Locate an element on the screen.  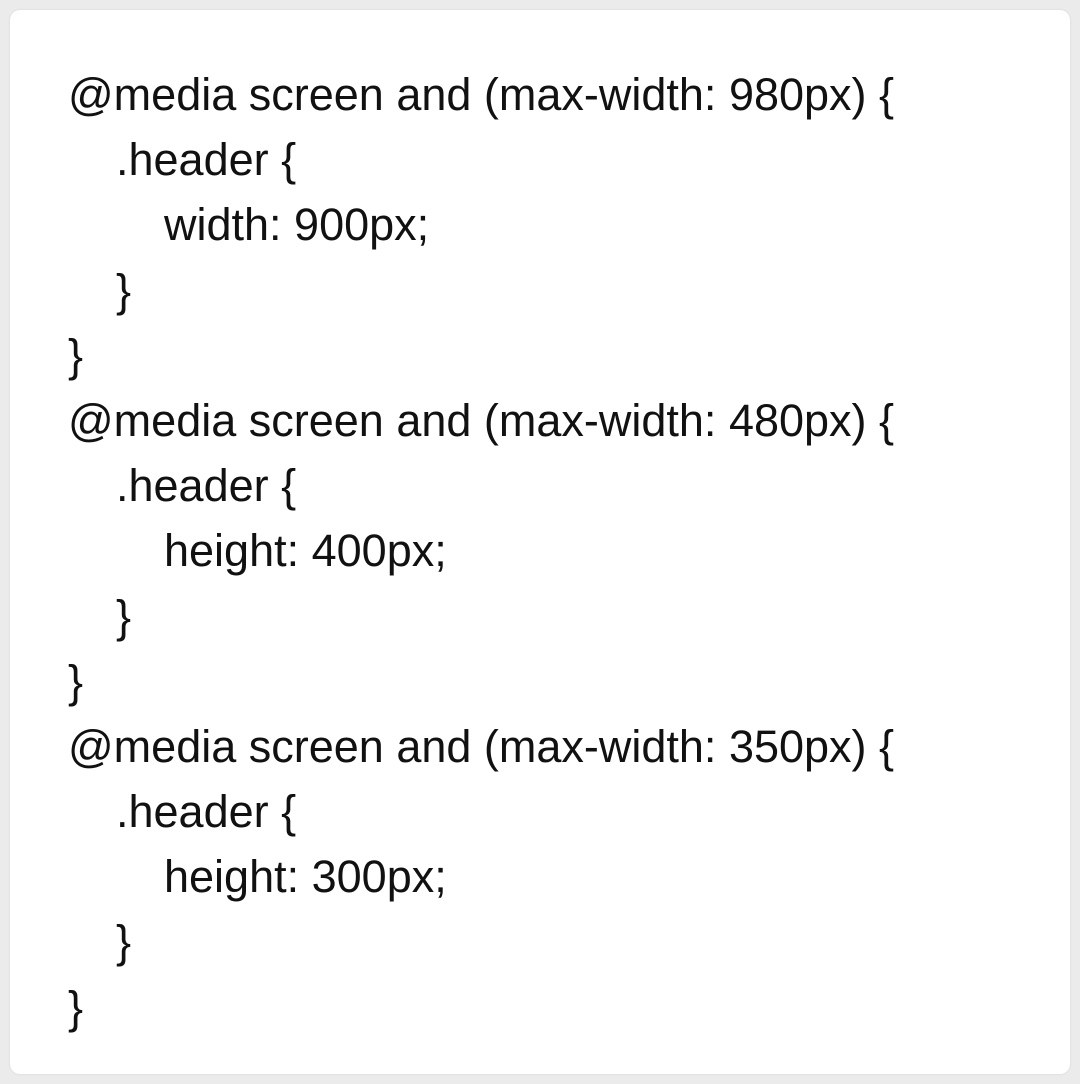
code-line-media-350: @media screen and (max-width: 350px) { is located at coordinates (481, 746).